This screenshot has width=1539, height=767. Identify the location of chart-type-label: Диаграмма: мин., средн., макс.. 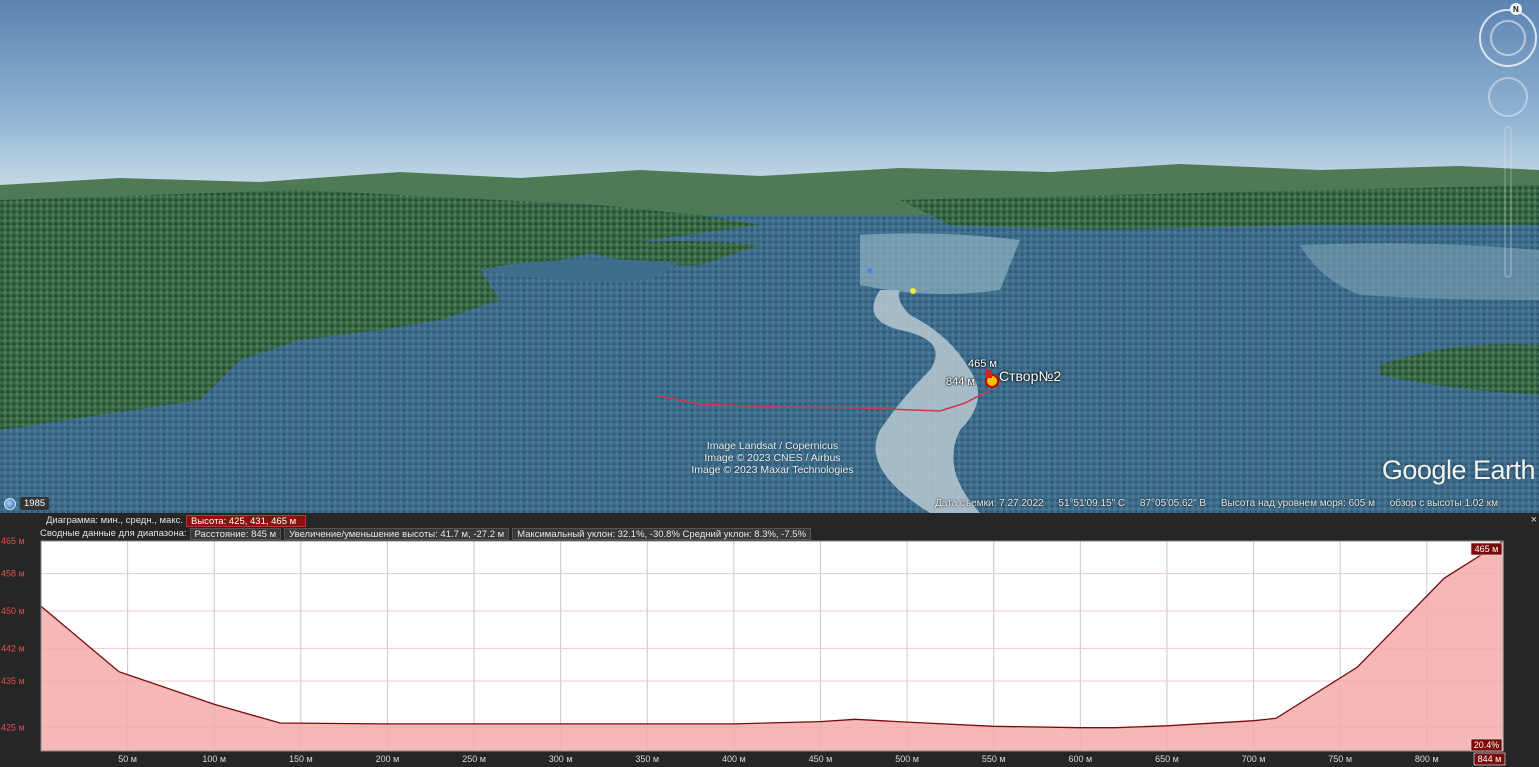
(114, 520).